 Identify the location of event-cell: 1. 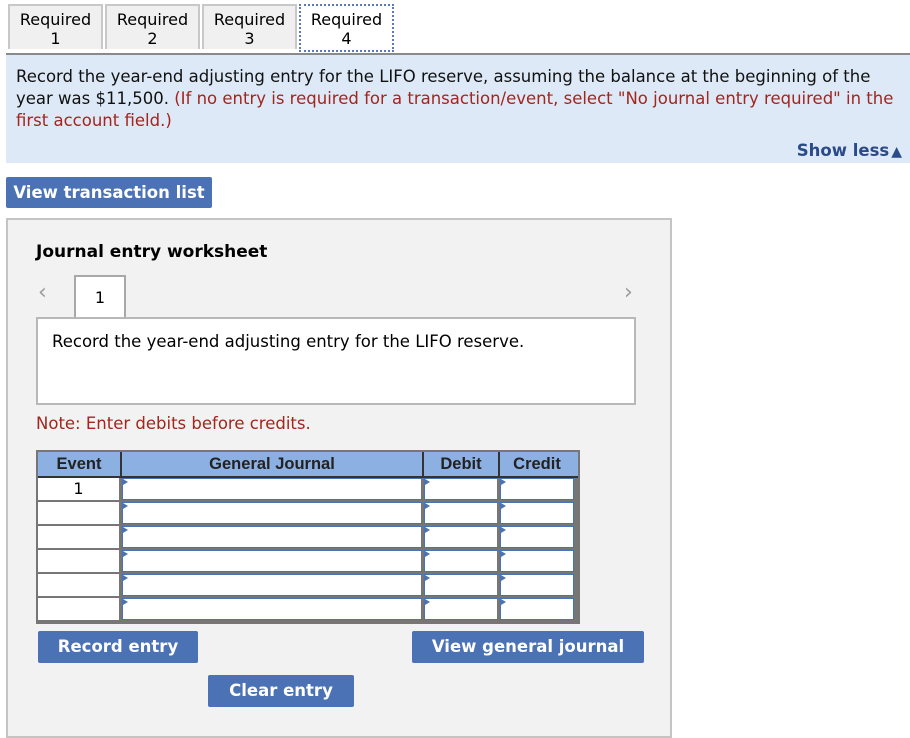
(80, 489).